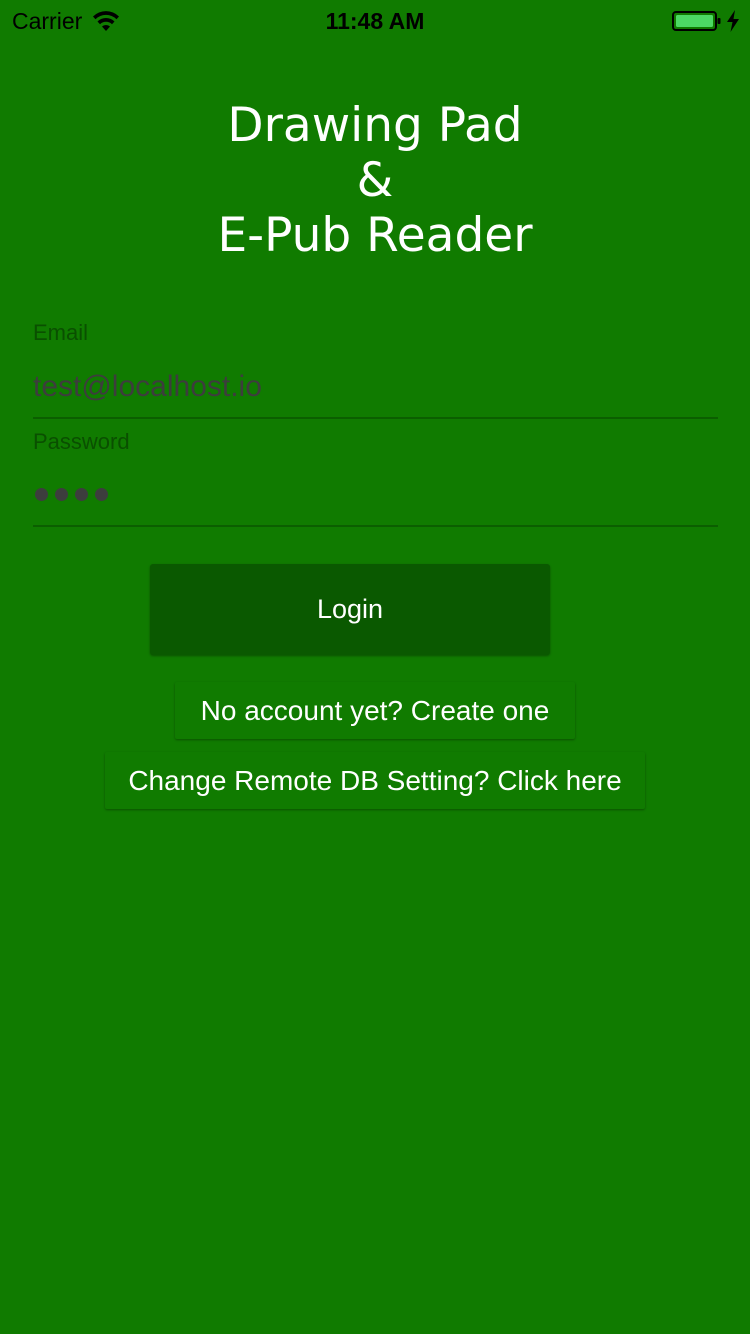 This screenshot has height=1334, width=750. I want to click on login-button-label: Login, so click(350, 609).